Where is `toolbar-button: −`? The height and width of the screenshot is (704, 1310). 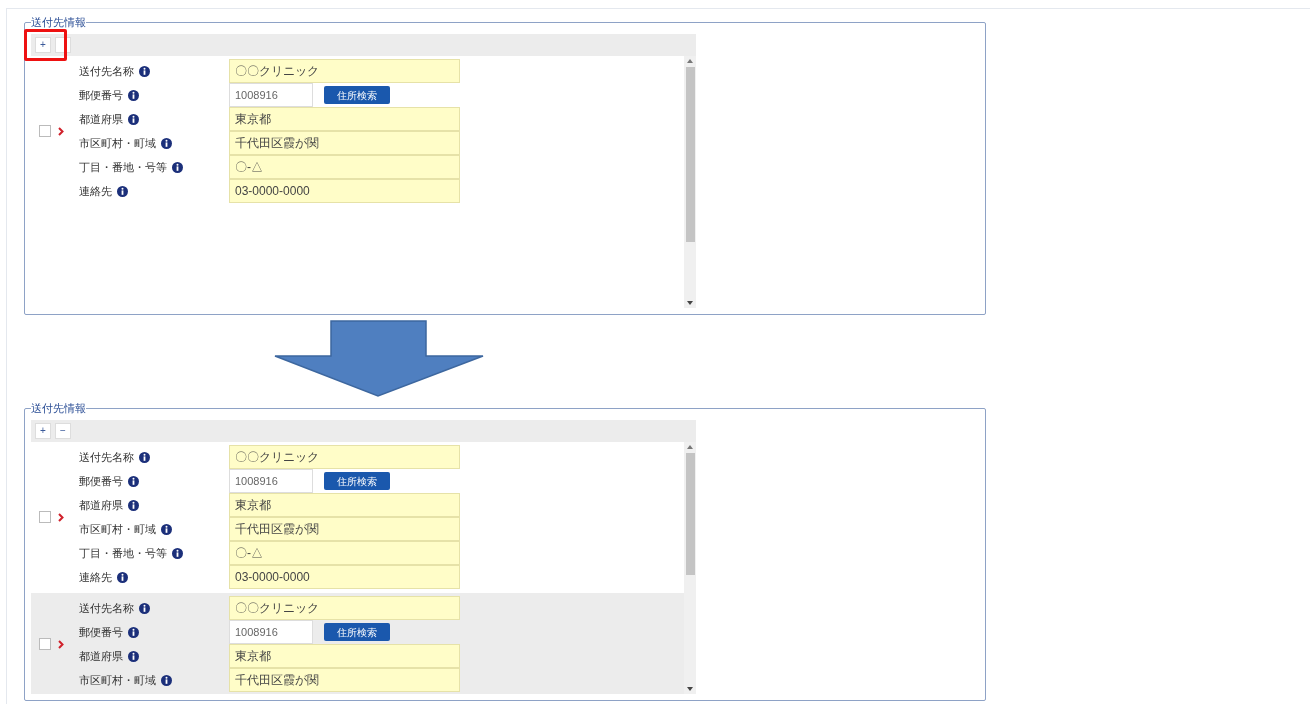
toolbar-button: − is located at coordinates (63, 431).